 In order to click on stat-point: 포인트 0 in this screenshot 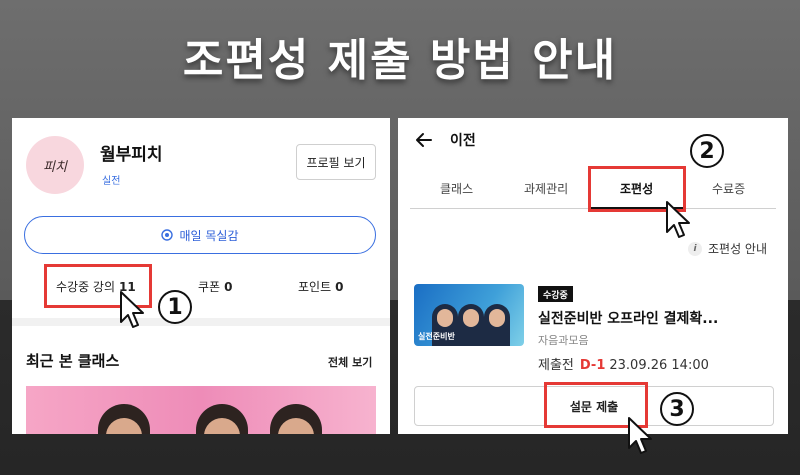, I will do `click(320, 286)`.